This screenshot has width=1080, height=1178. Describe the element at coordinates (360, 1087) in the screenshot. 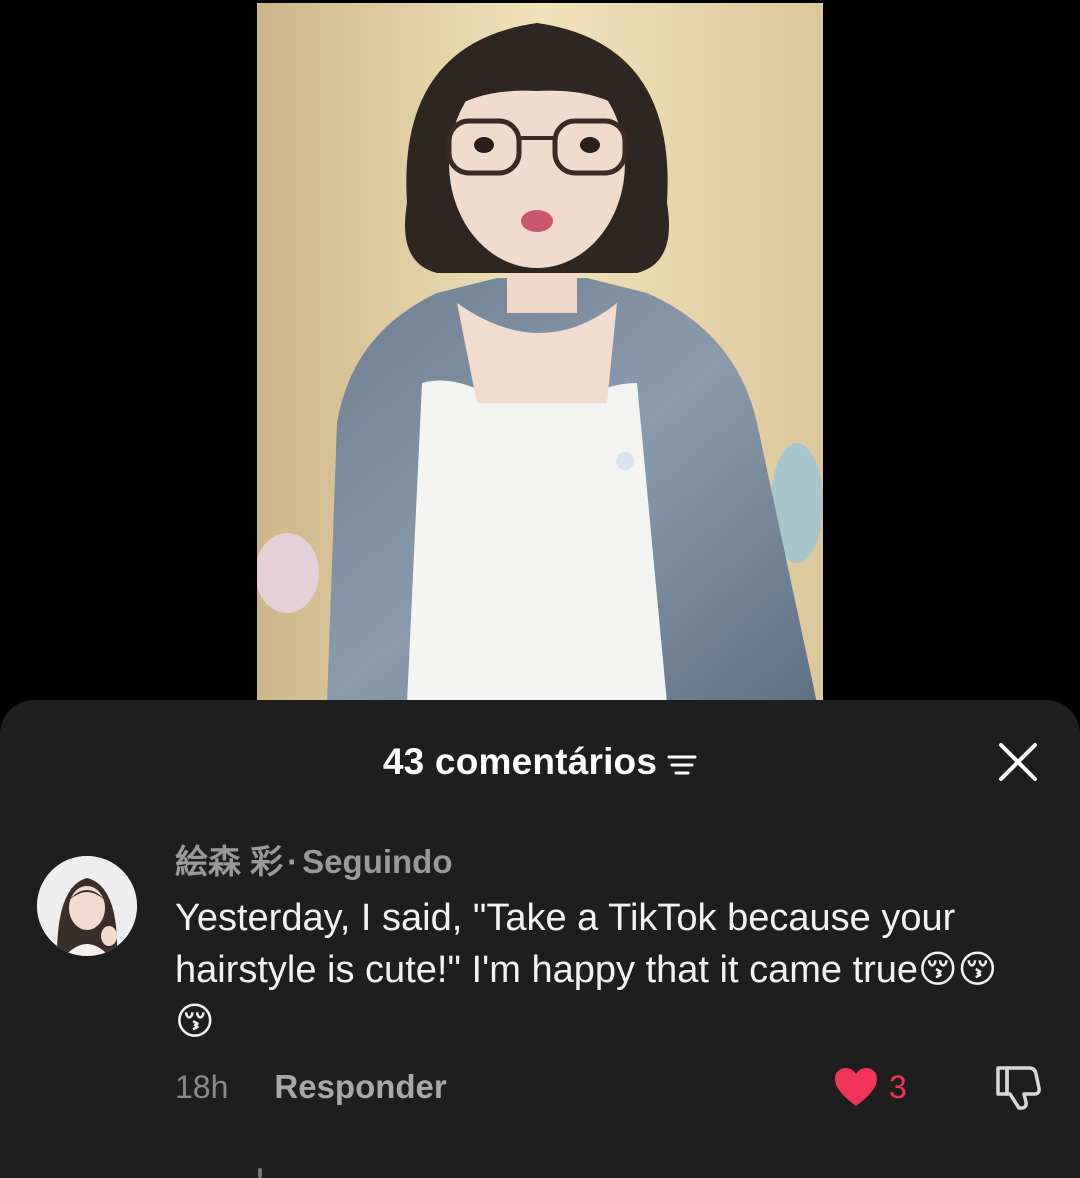

I see `reply-button: Responder` at that location.